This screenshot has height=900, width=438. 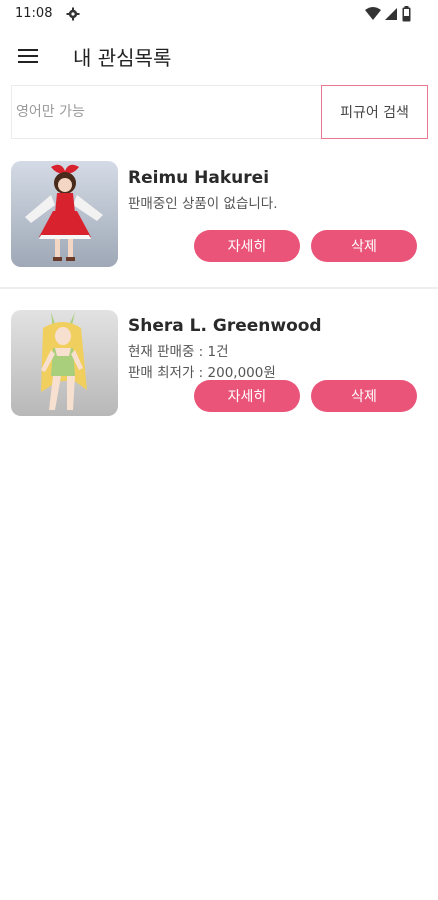 I want to click on wifi-icon, so click(x=373, y=13).